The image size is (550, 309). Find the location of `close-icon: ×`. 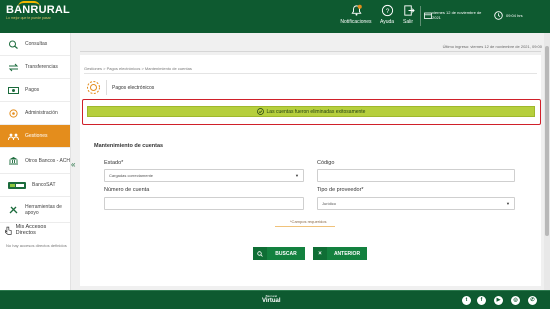

close-icon: × is located at coordinates (320, 253).